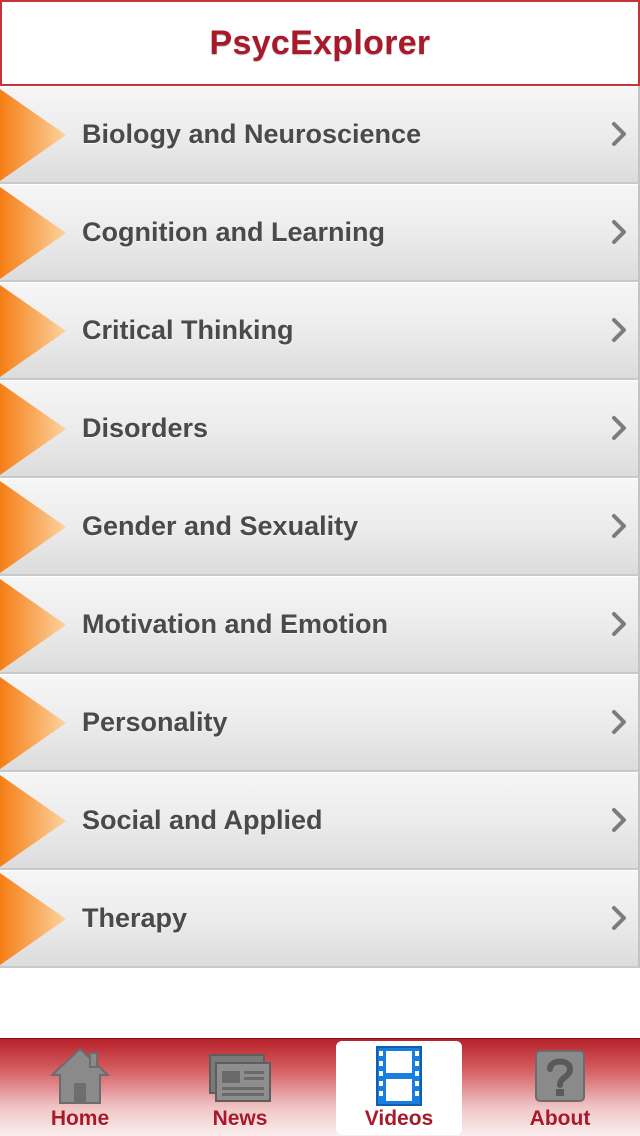 This screenshot has height=1136, width=640. I want to click on category-row-biology: Biology and Neuroscience, so click(320, 135).